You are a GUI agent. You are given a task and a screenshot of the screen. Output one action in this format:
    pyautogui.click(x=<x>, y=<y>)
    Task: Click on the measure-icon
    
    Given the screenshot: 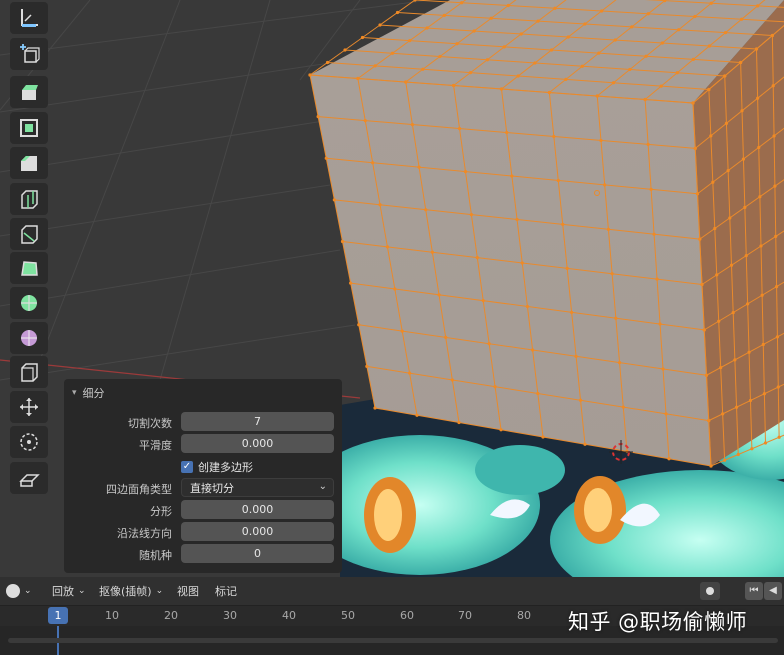 What is the action you would take?
    pyautogui.click(x=29, y=18)
    